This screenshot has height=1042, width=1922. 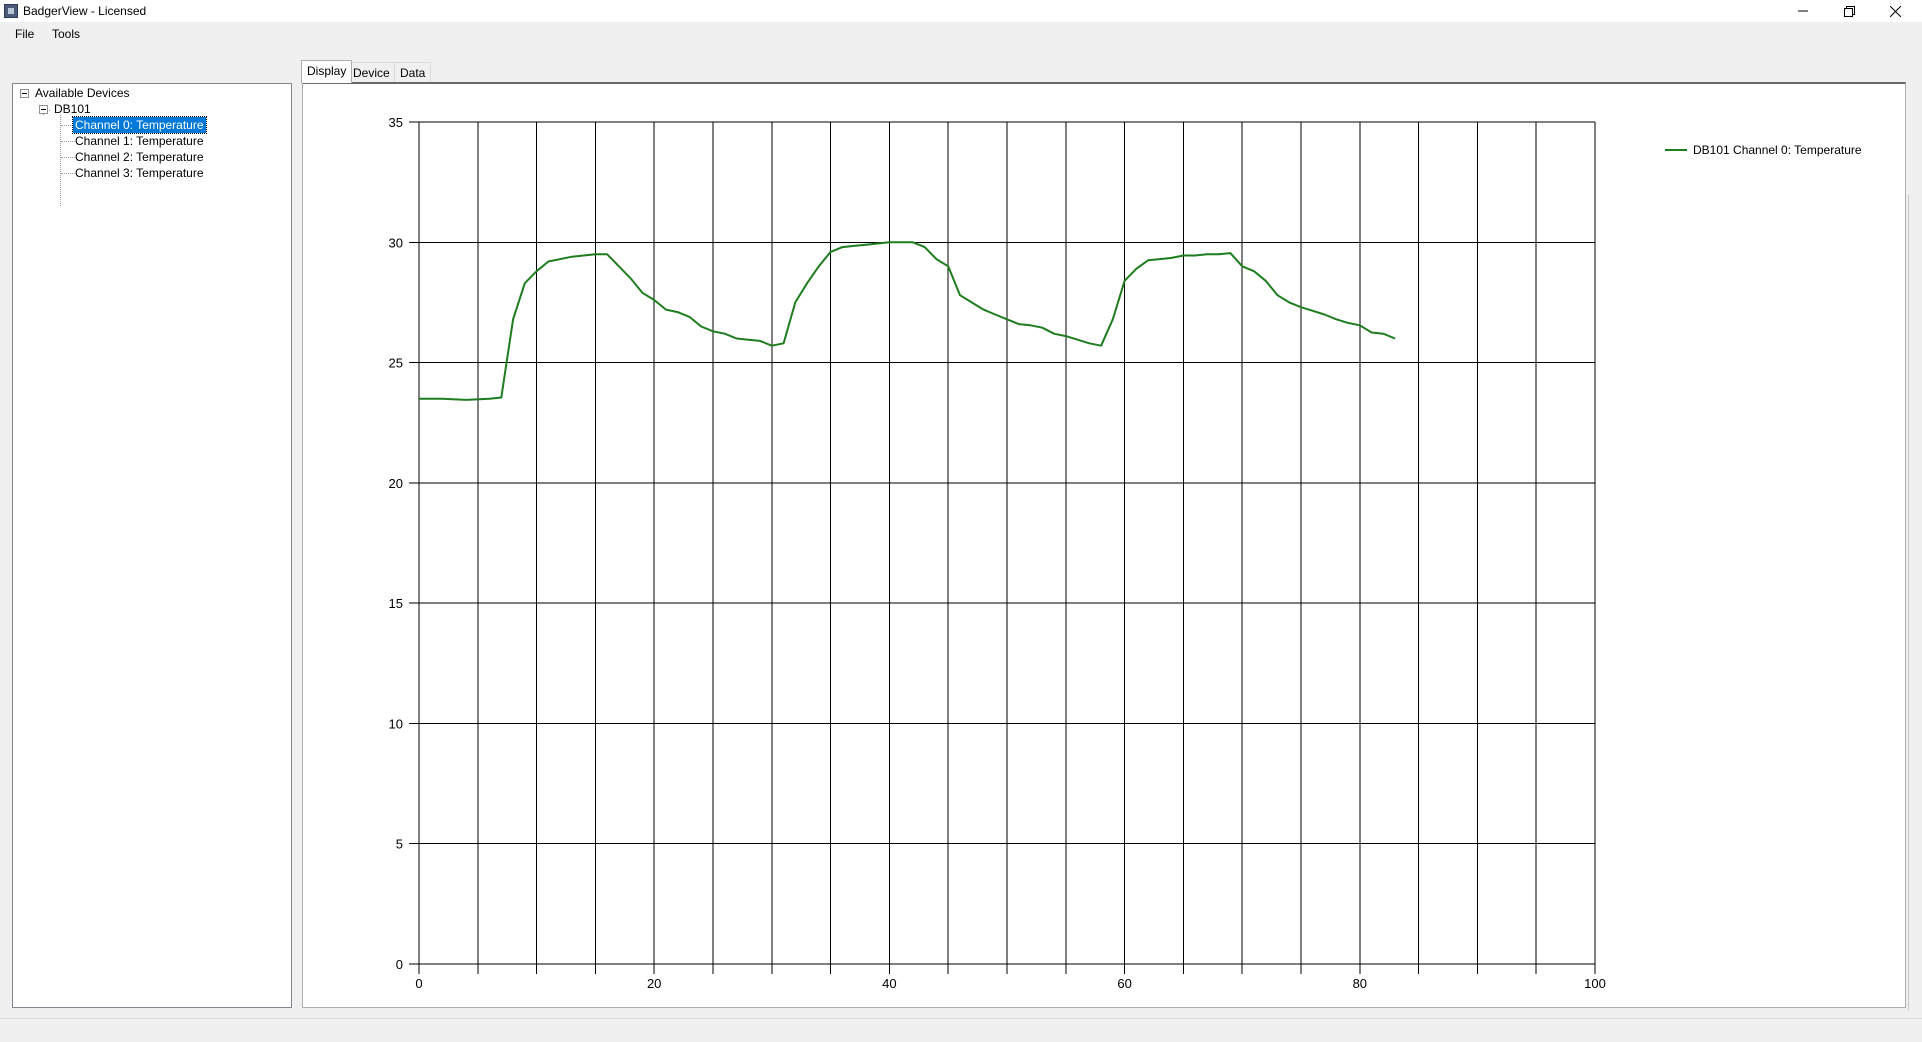 I want to click on x-tick-label: 100, so click(x=1595, y=983).